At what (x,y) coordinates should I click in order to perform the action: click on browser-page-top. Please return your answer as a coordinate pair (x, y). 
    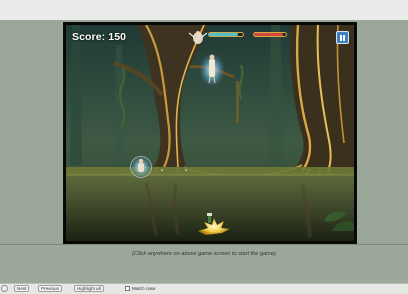
    Looking at the image, I should click on (204, 10).